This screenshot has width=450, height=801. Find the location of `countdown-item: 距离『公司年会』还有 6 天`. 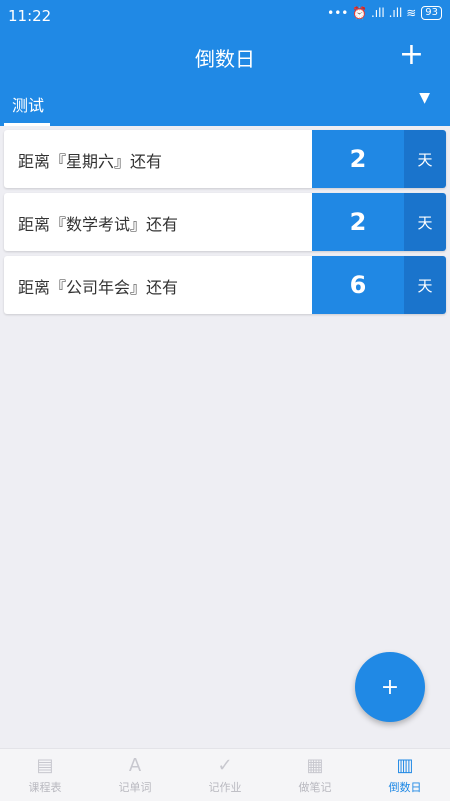

countdown-item: 距离『公司年会』还有 6 天 is located at coordinates (225, 285).